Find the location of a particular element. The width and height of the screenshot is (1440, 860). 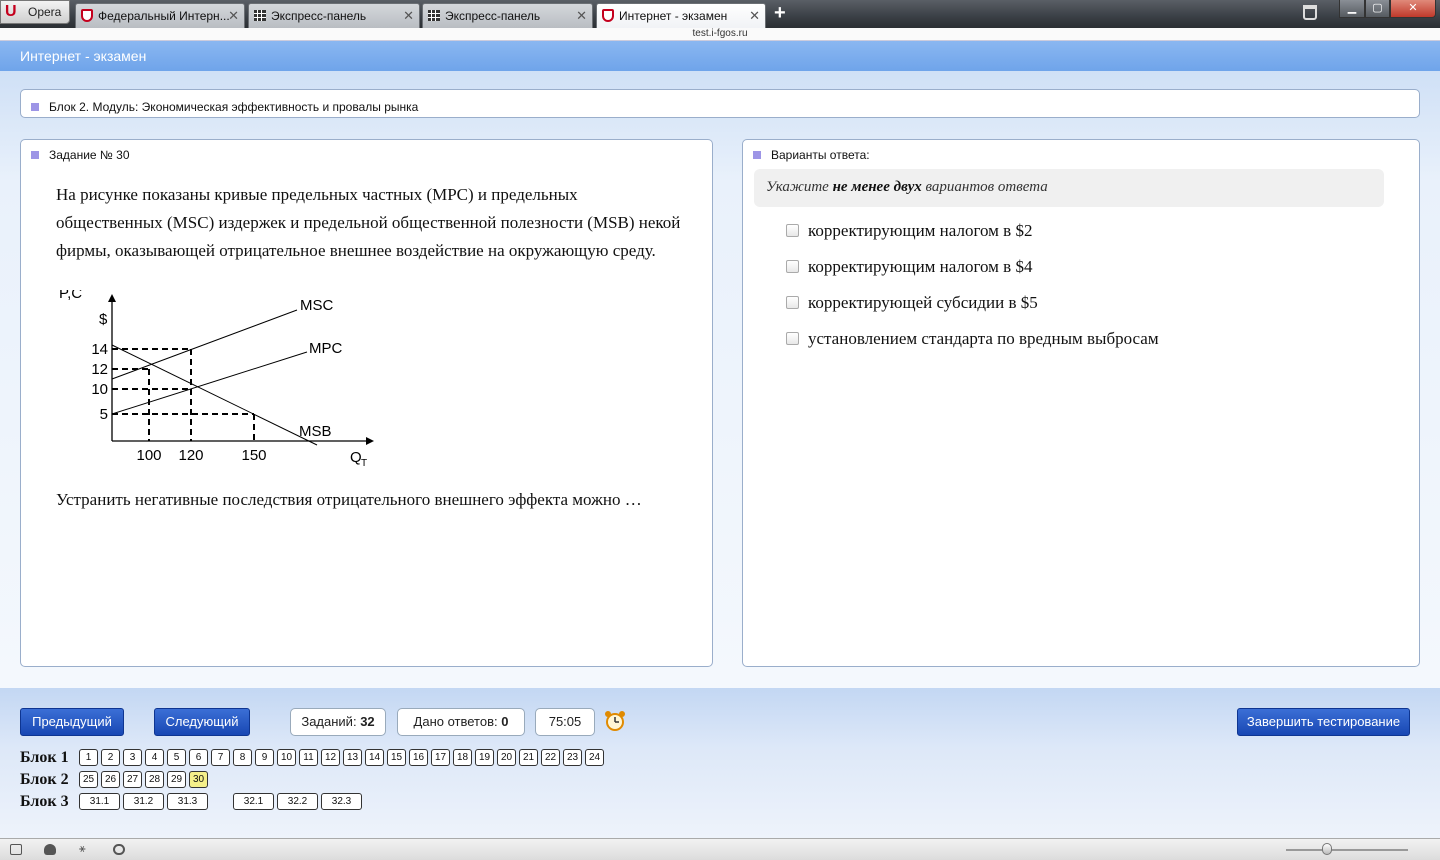

previous-button: Предыдущий is located at coordinates (72, 722).